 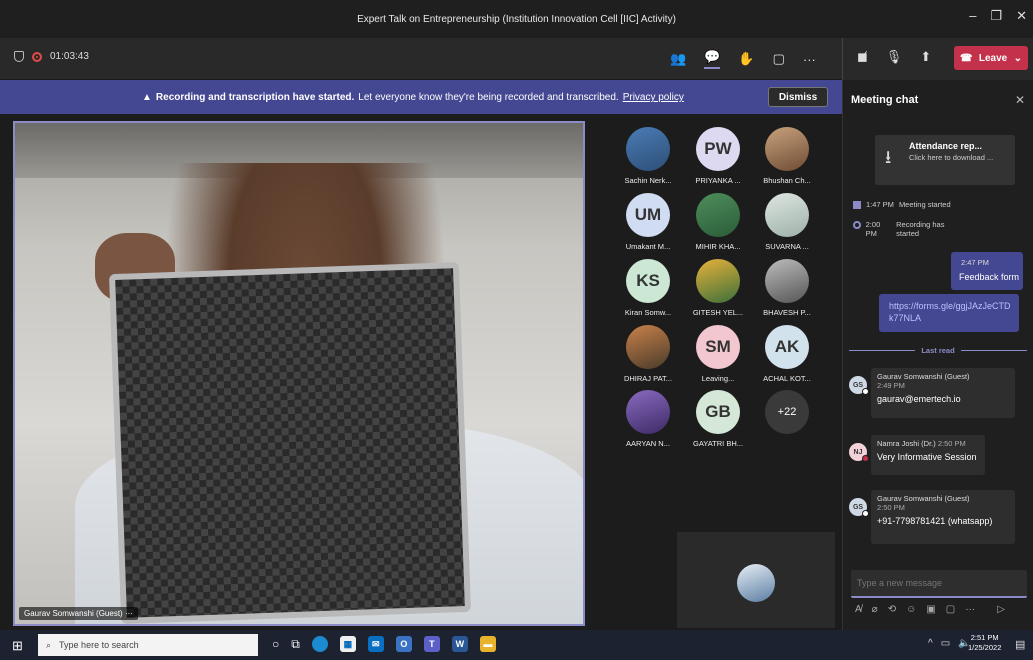 I want to click on word-icon: W, so click(x=459, y=644).